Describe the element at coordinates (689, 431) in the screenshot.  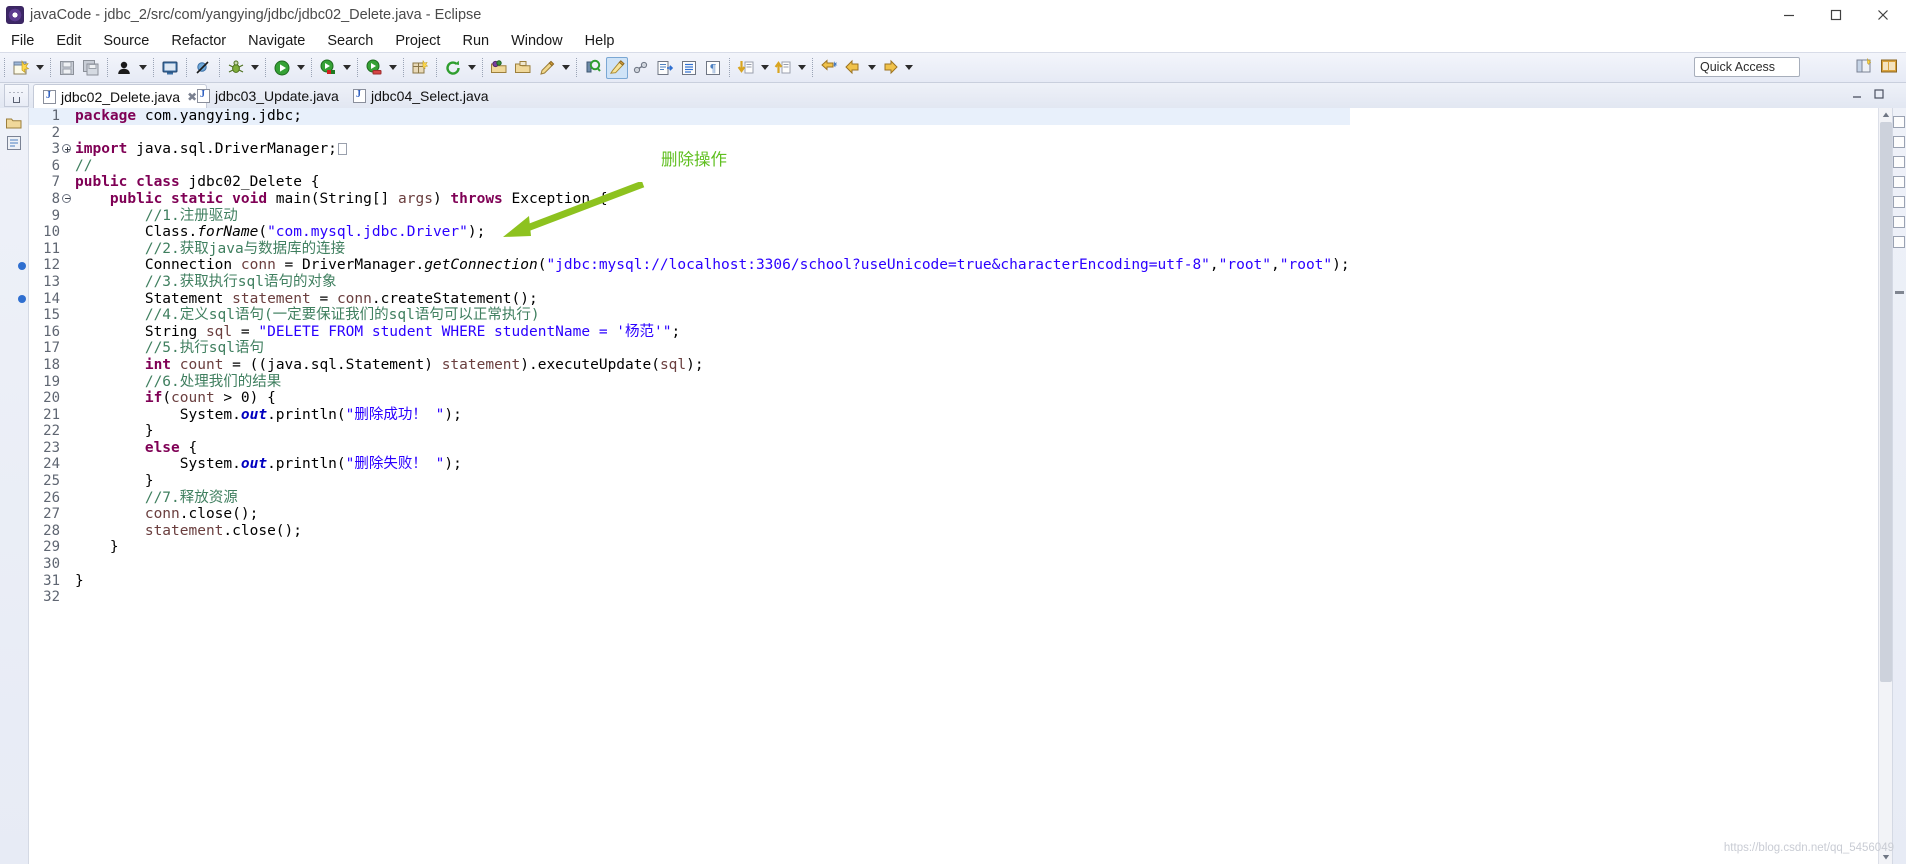
I see `code-line: 22 }` at that location.